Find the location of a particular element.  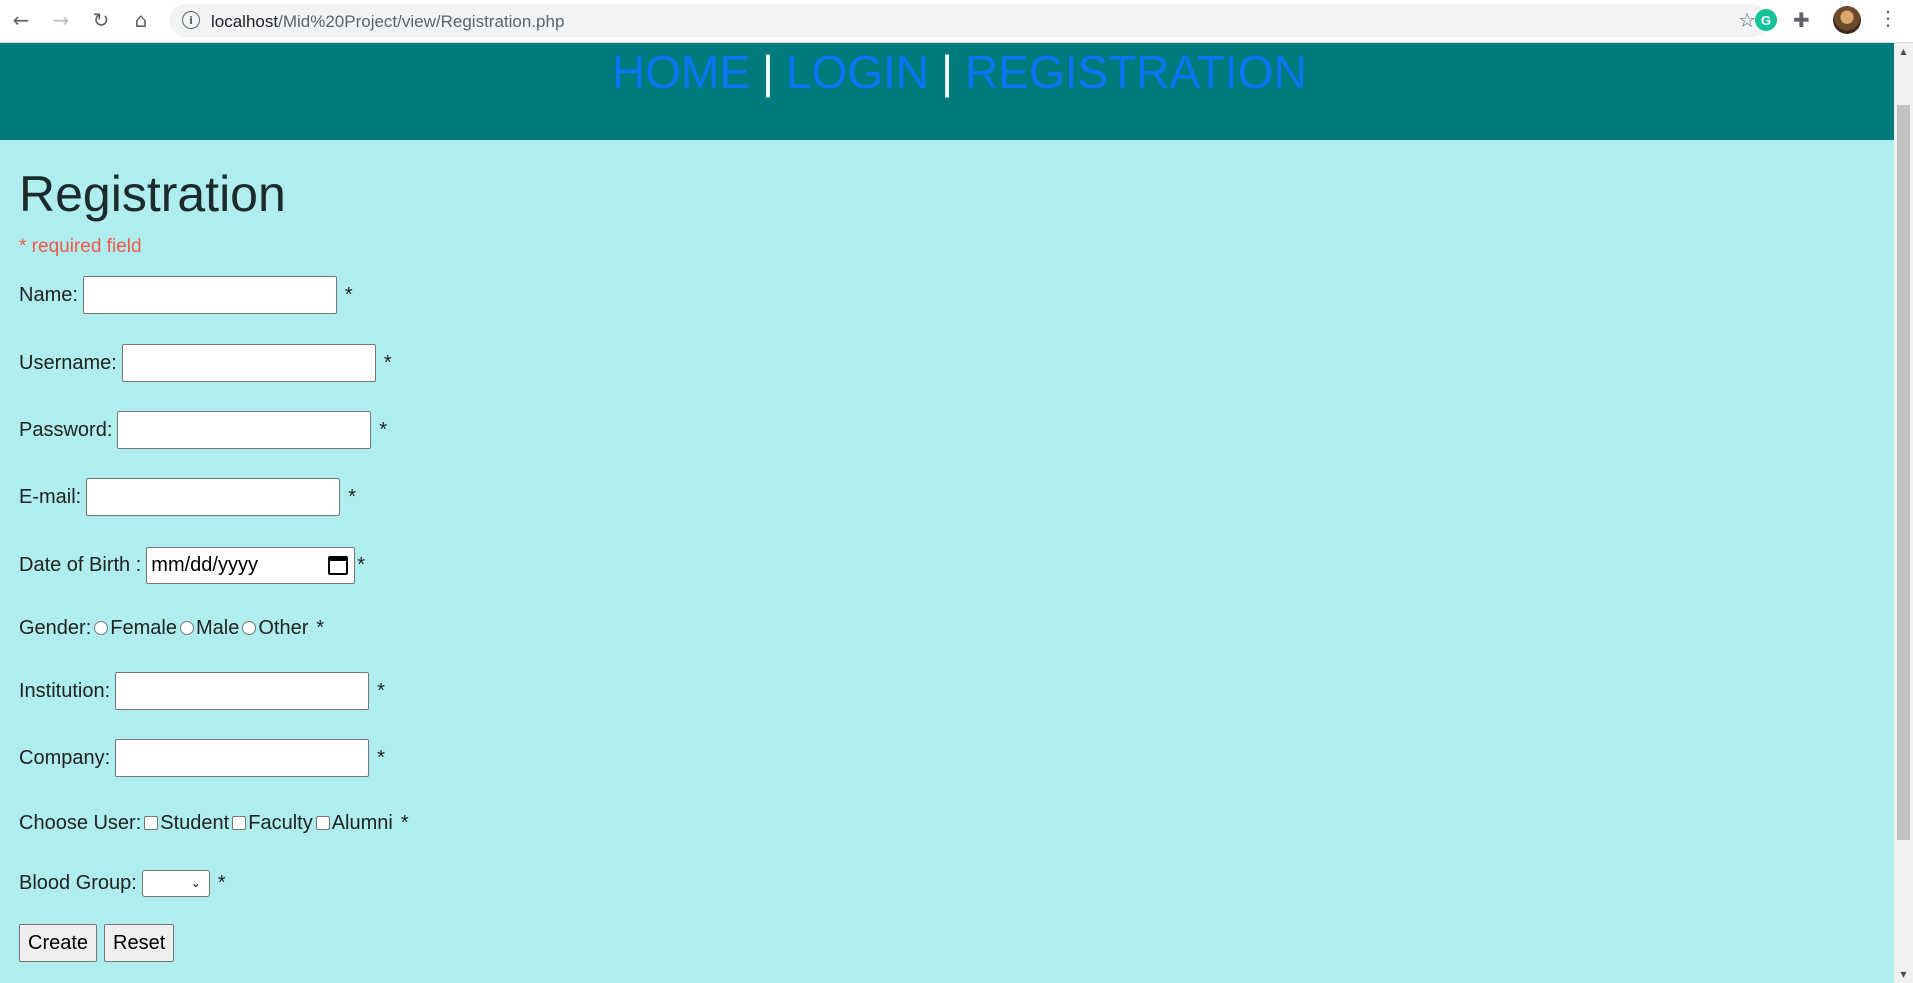

gender-other-label: Other is located at coordinates (283, 627).